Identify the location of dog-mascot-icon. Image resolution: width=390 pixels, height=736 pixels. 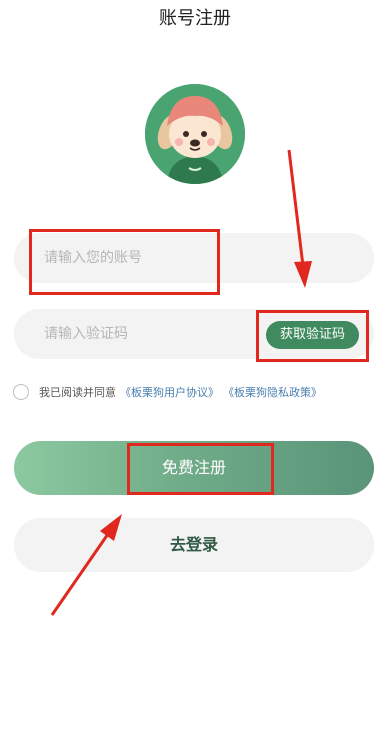
(195, 134).